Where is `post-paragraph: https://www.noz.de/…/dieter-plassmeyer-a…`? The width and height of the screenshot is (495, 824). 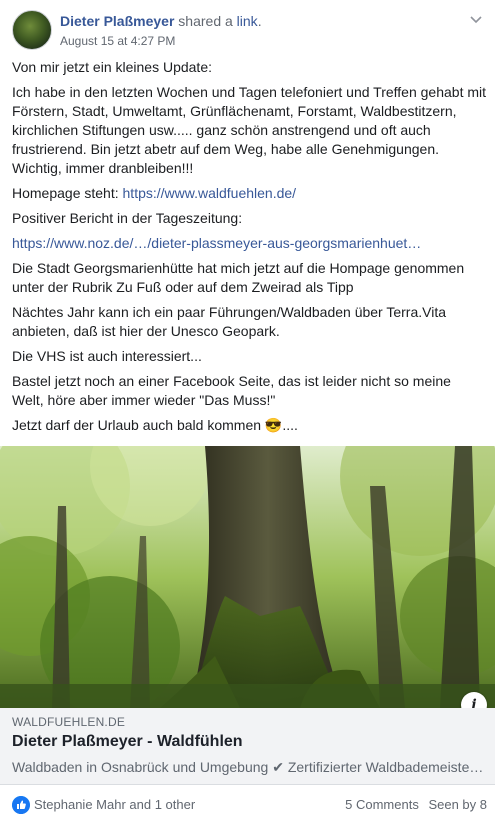 post-paragraph: https://www.noz.de/…/dieter-plassmeyer-a… is located at coordinates (249, 243).